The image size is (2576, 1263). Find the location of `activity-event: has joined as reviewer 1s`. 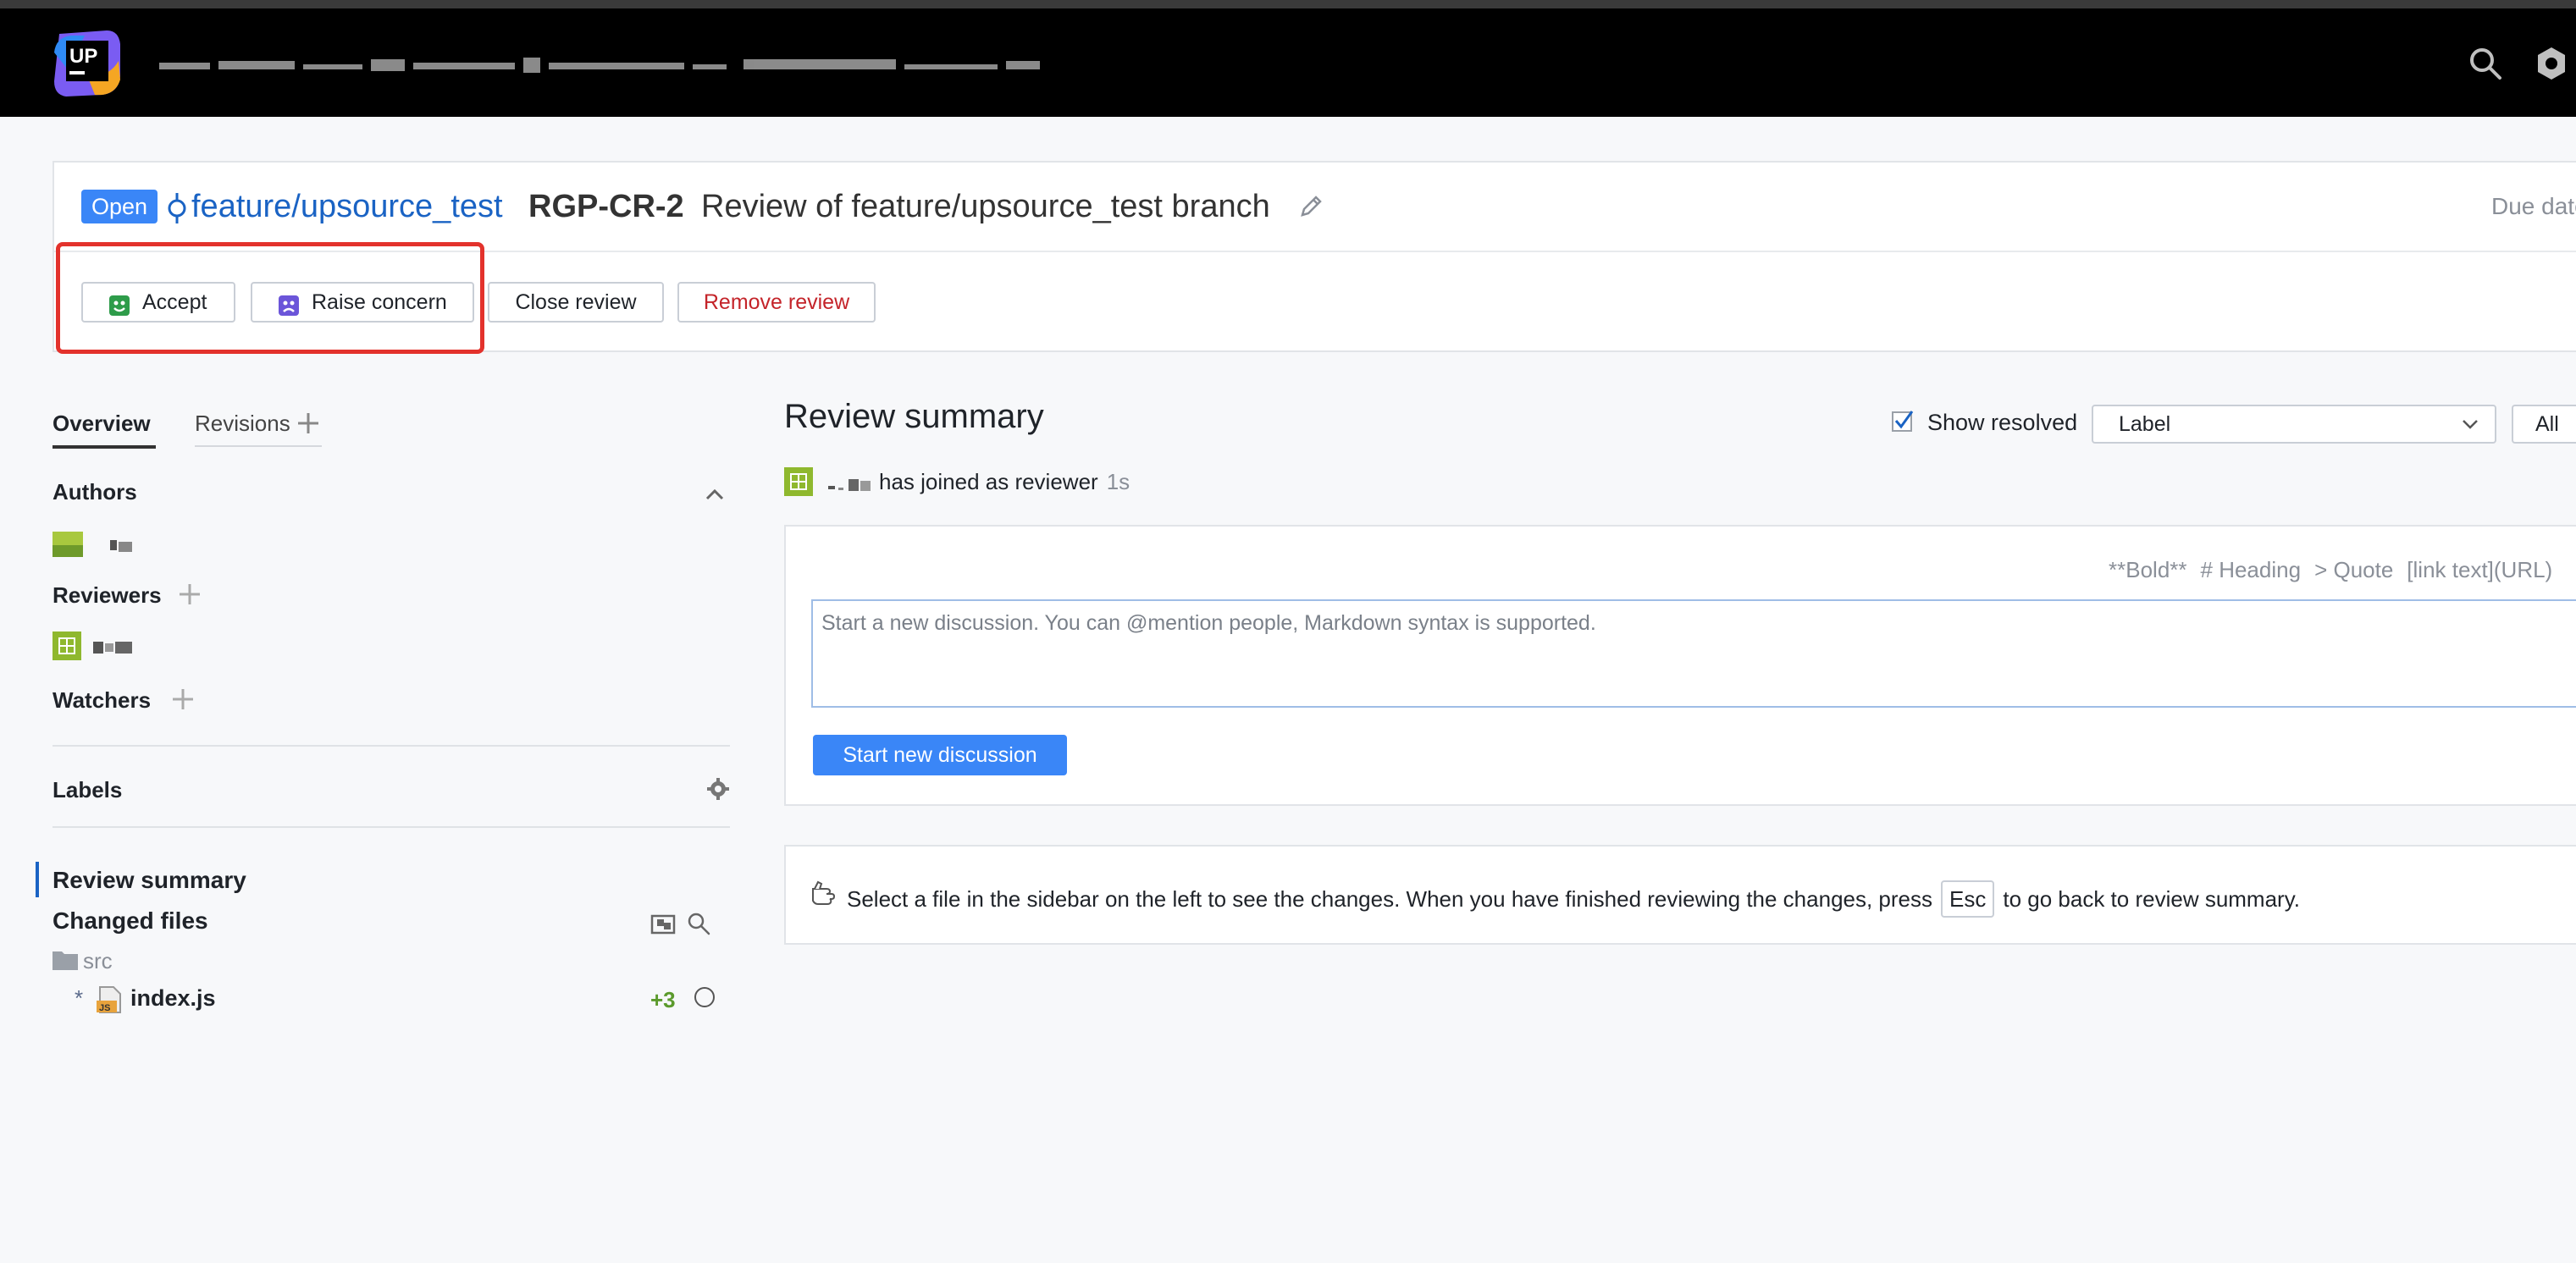

activity-event: has joined as reviewer 1s is located at coordinates (1004, 482).